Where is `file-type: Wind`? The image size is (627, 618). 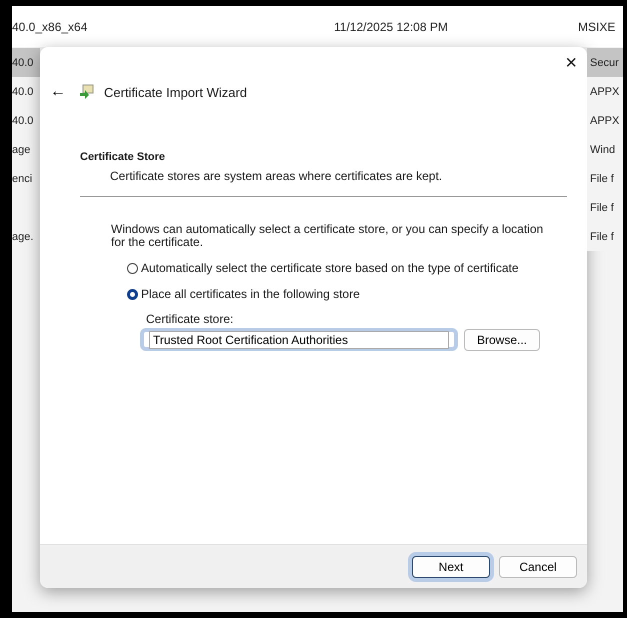
file-type: Wind is located at coordinates (603, 150).